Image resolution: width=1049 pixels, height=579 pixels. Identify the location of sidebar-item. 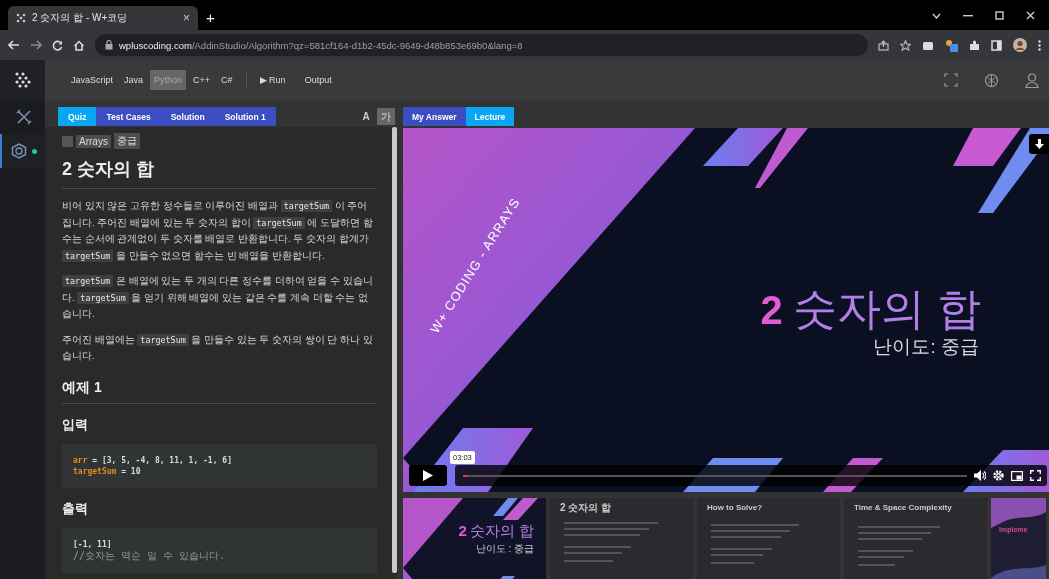
(22, 151).